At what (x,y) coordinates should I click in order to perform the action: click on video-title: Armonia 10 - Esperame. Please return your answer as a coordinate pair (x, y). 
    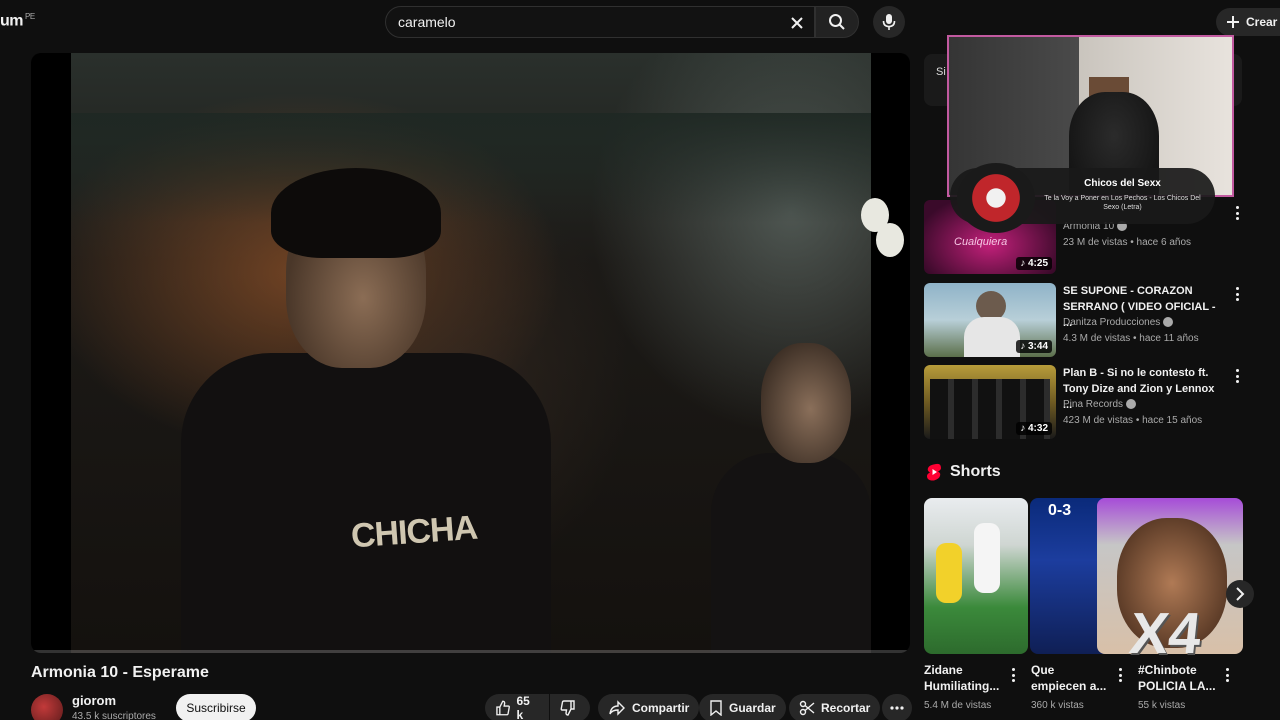
    Looking at the image, I should click on (120, 672).